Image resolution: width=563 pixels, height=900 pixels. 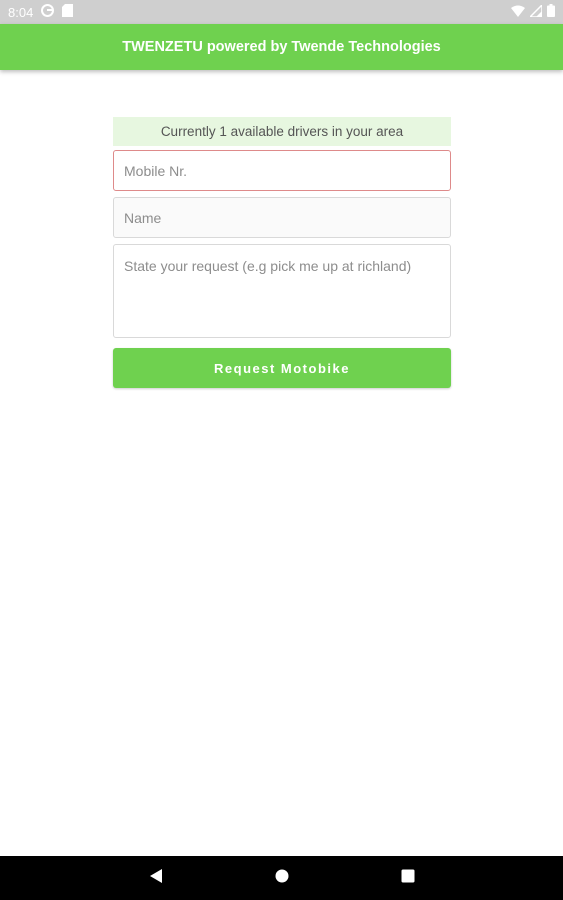 What do you see at coordinates (282, 170) in the screenshot?
I see `mobile-number-input` at bounding box center [282, 170].